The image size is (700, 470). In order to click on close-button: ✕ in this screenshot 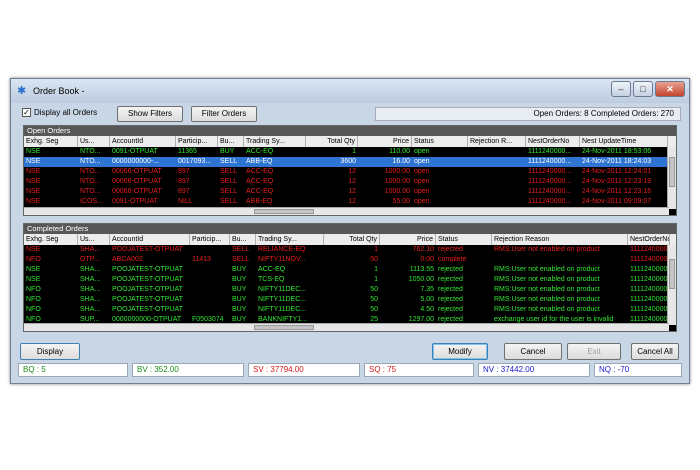, I will do `click(670, 89)`.